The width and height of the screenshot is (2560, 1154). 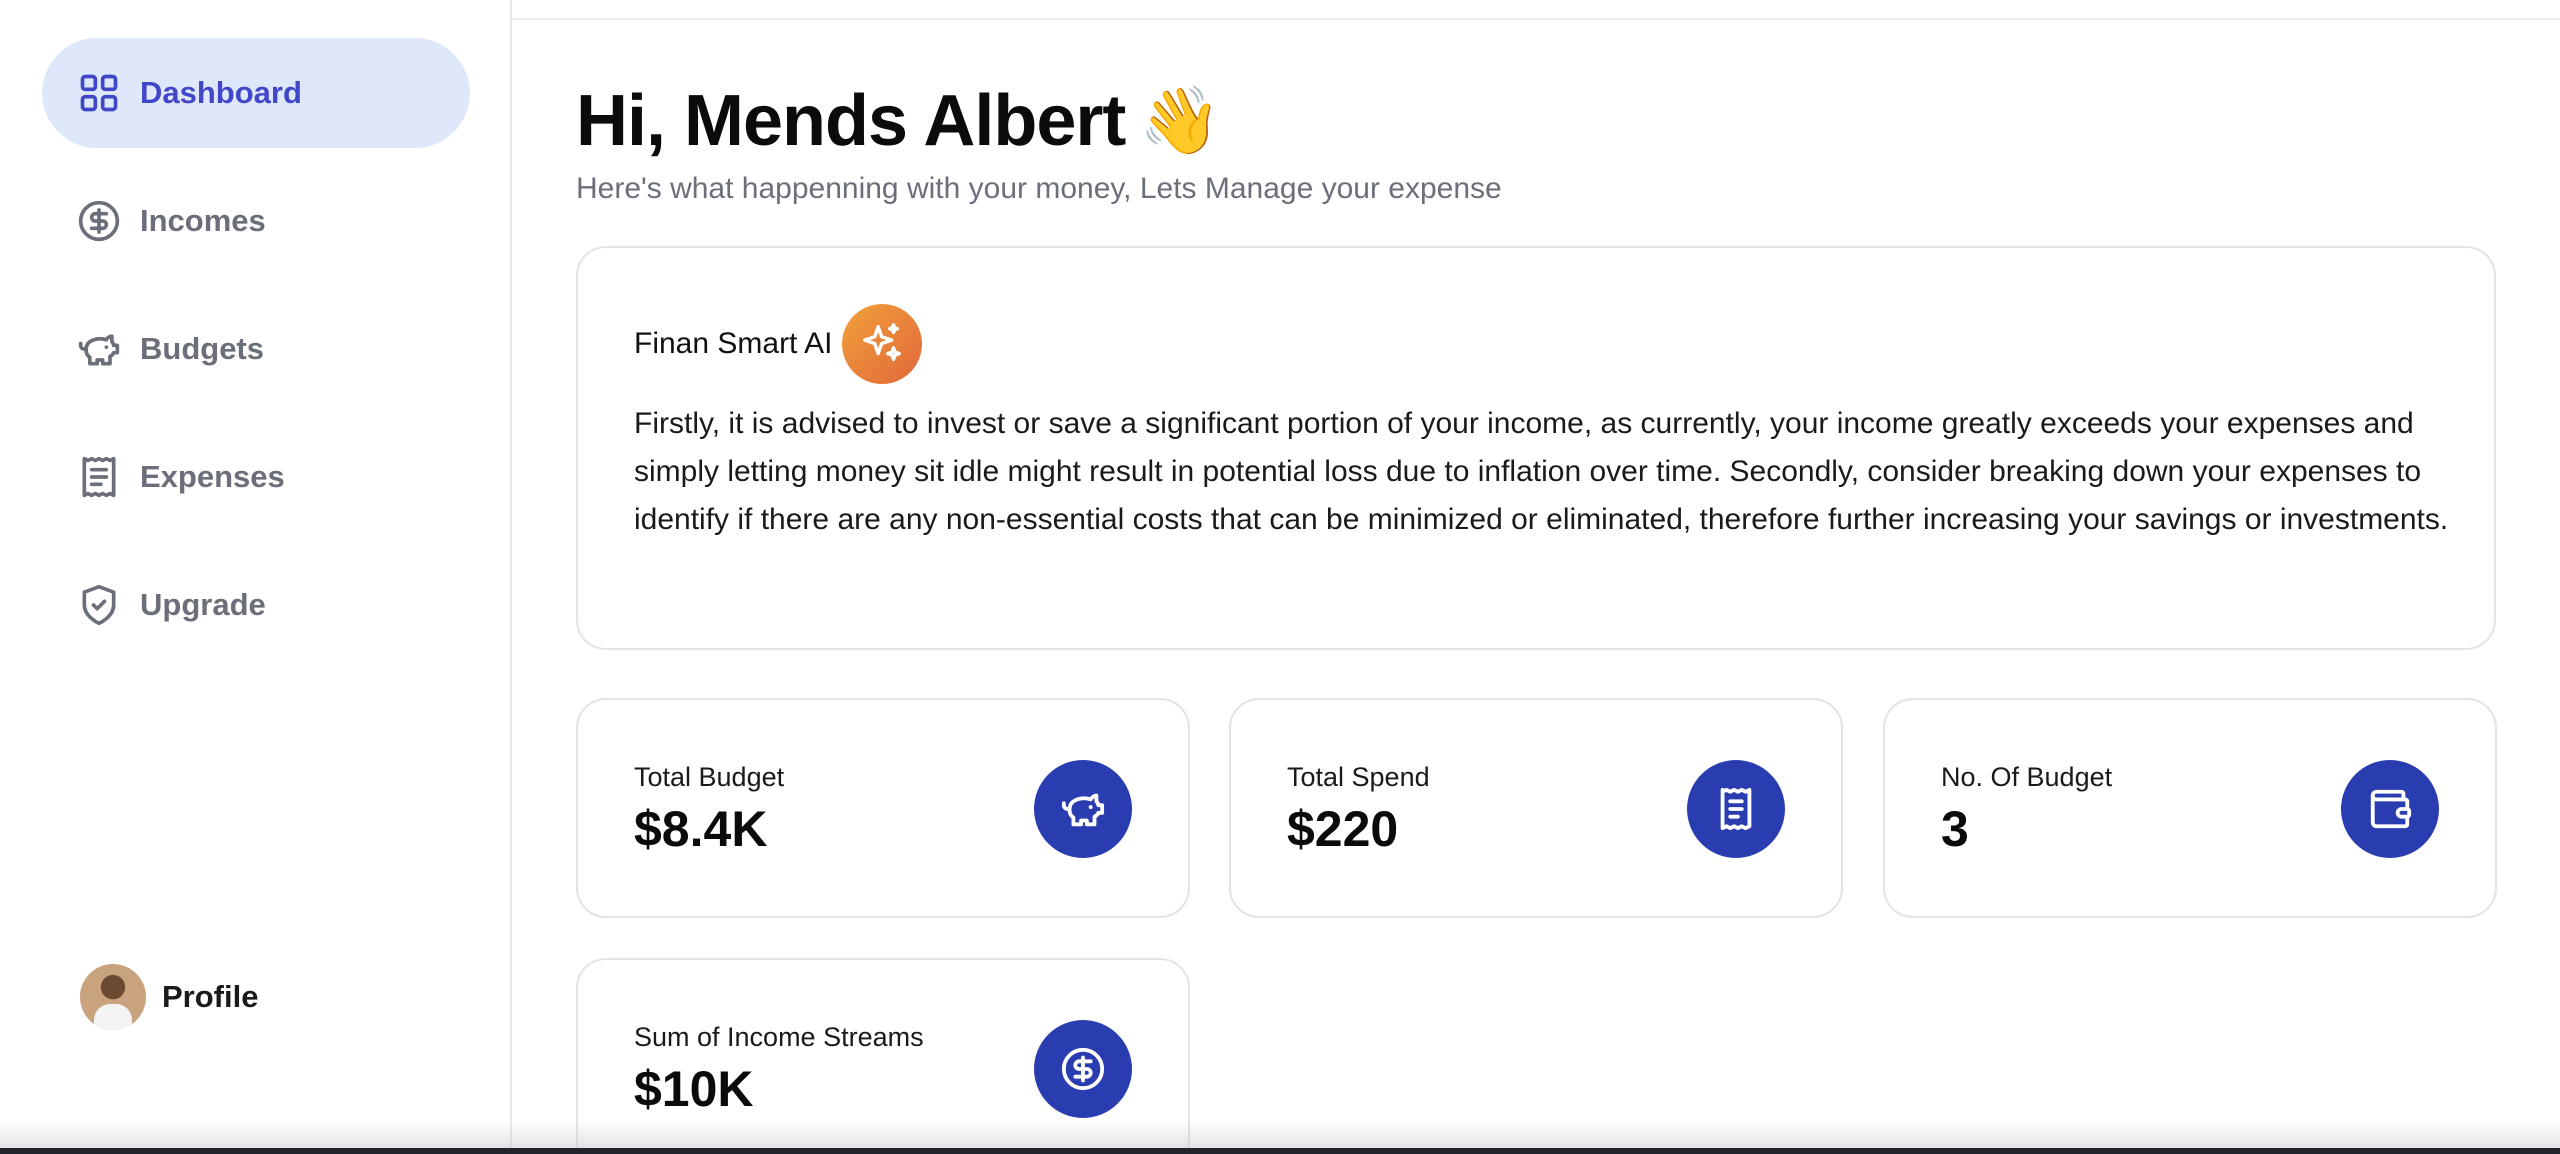 I want to click on sidebar-item-label: Incomes, so click(x=203, y=220).